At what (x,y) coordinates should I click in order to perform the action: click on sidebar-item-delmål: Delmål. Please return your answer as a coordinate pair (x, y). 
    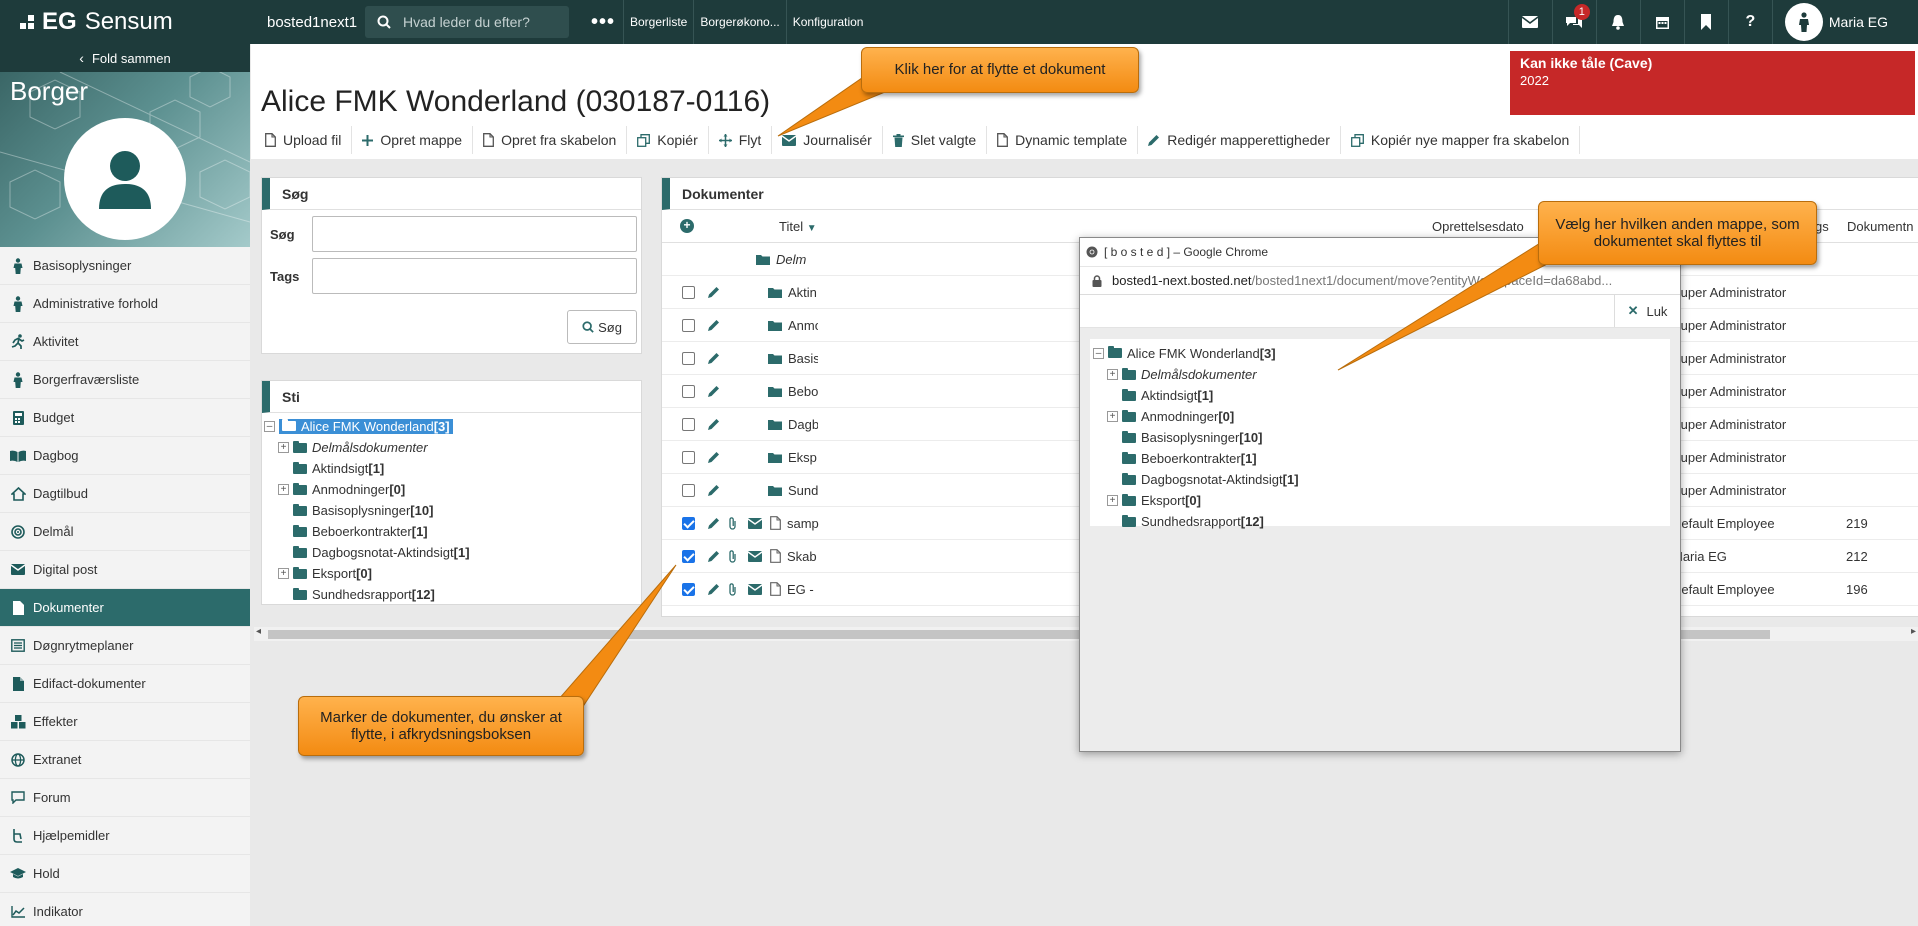
    Looking at the image, I should click on (125, 532).